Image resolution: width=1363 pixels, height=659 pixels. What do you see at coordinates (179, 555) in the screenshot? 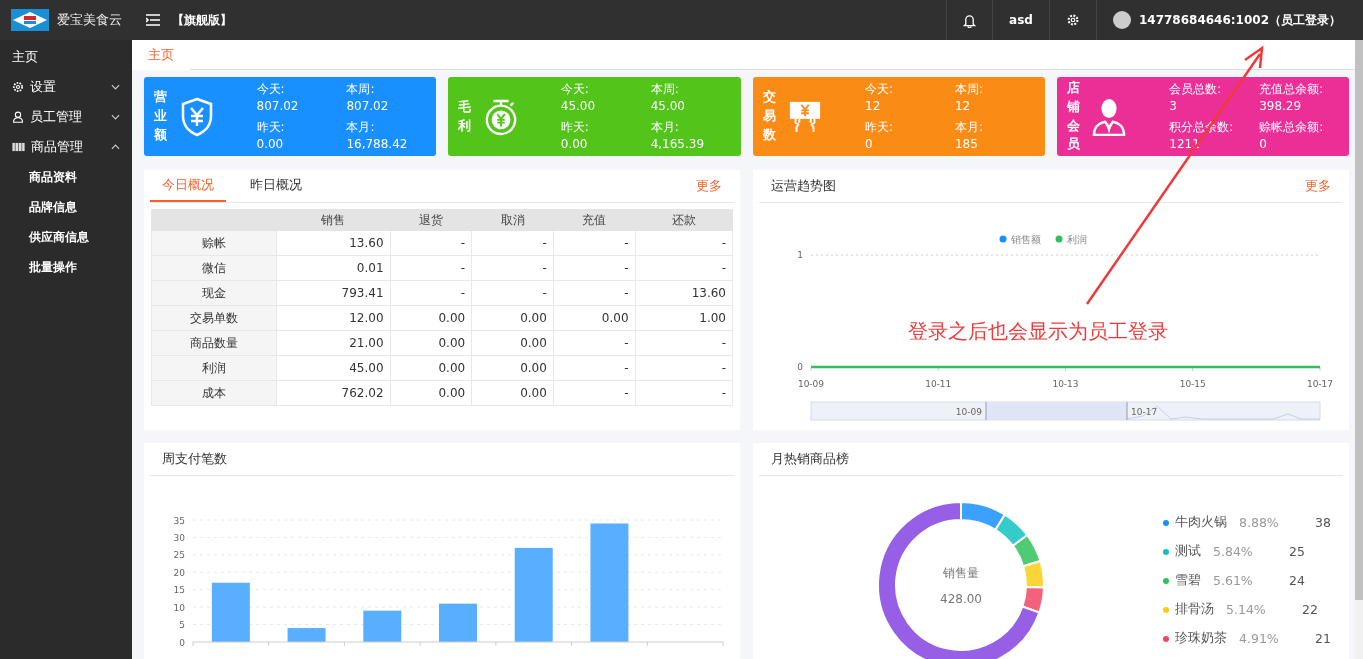
I see `y-tick-label: 25` at bounding box center [179, 555].